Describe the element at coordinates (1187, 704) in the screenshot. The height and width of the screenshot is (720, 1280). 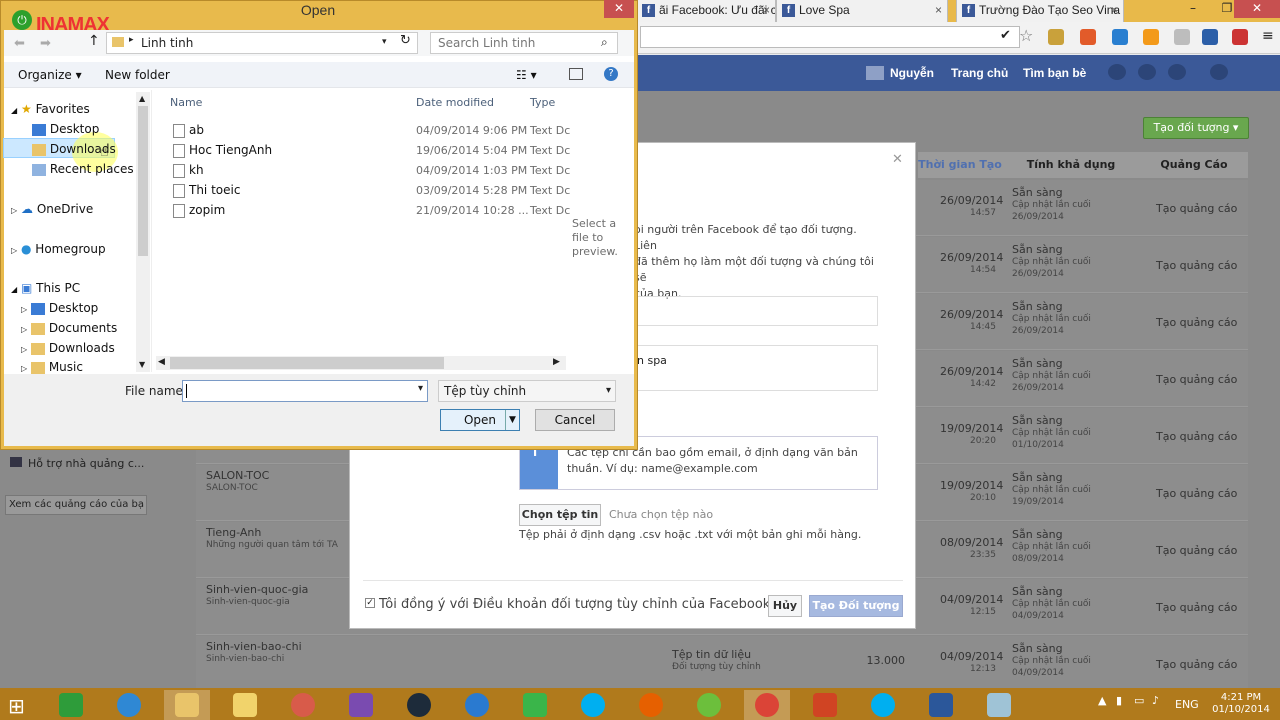
I see `language-indicator: ENG` at that location.